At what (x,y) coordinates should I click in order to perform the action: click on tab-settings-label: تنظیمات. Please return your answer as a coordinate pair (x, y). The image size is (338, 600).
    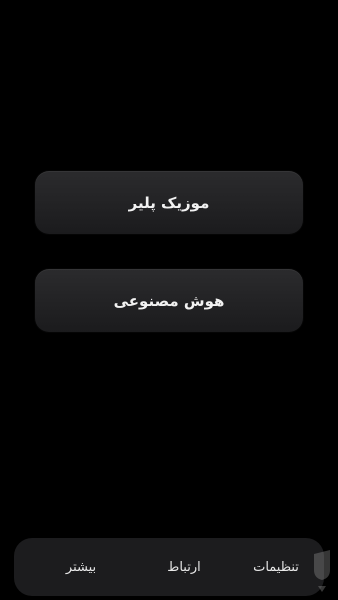
    Looking at the image, I should click on (276, 567).